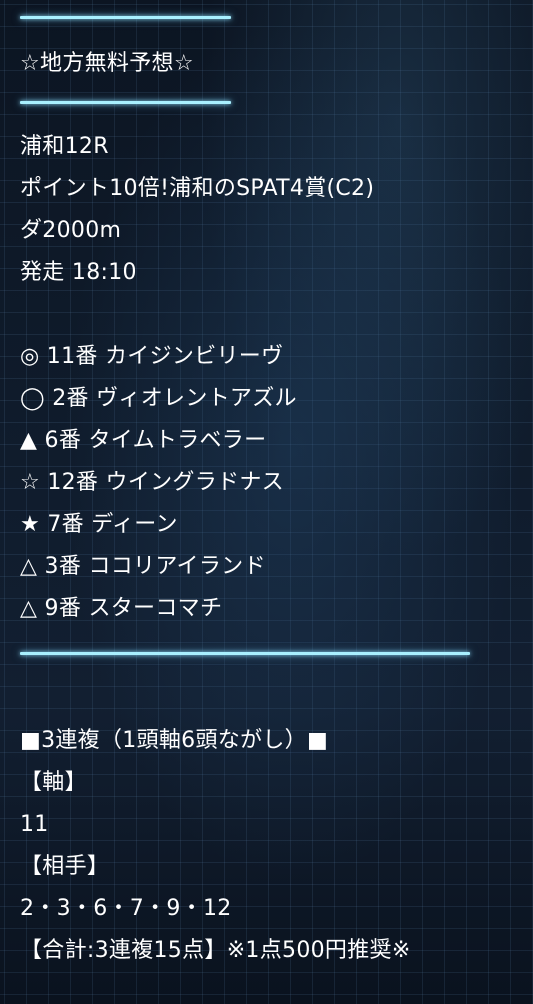 Image resolution: width=533 pixels, height=1004 pixels. Describe the element at coordinates (78, 272) in the screenshot. I see `race-start-time: 発走 18:10` at that location.